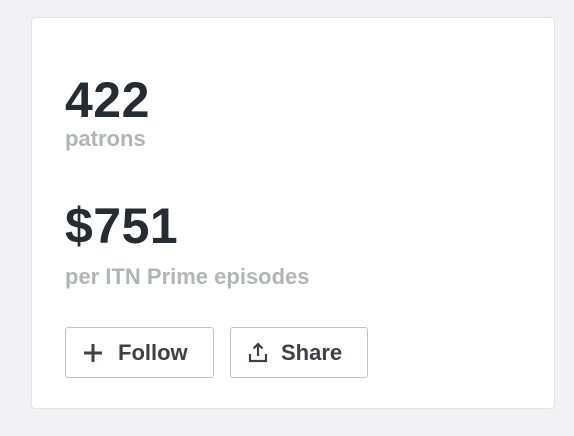 The width and height of the screenshot is (574, 436). I want to click on earnings-amount: $751, so click(122, 226).